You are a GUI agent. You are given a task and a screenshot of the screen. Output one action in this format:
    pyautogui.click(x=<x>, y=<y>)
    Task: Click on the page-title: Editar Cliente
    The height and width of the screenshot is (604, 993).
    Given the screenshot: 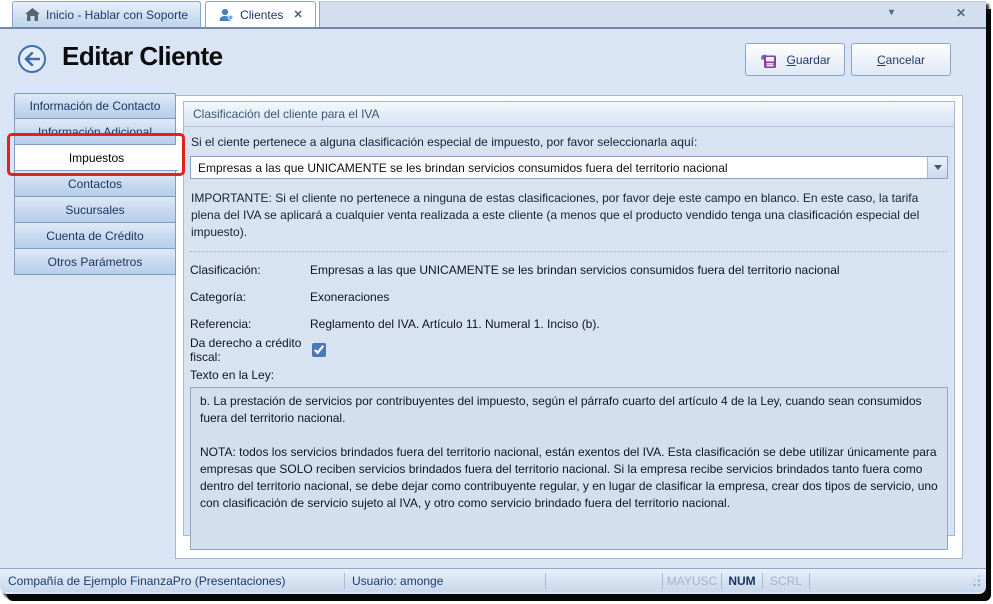 What is the action you would take?
    pyautogui.click(x=142, y=56)
    